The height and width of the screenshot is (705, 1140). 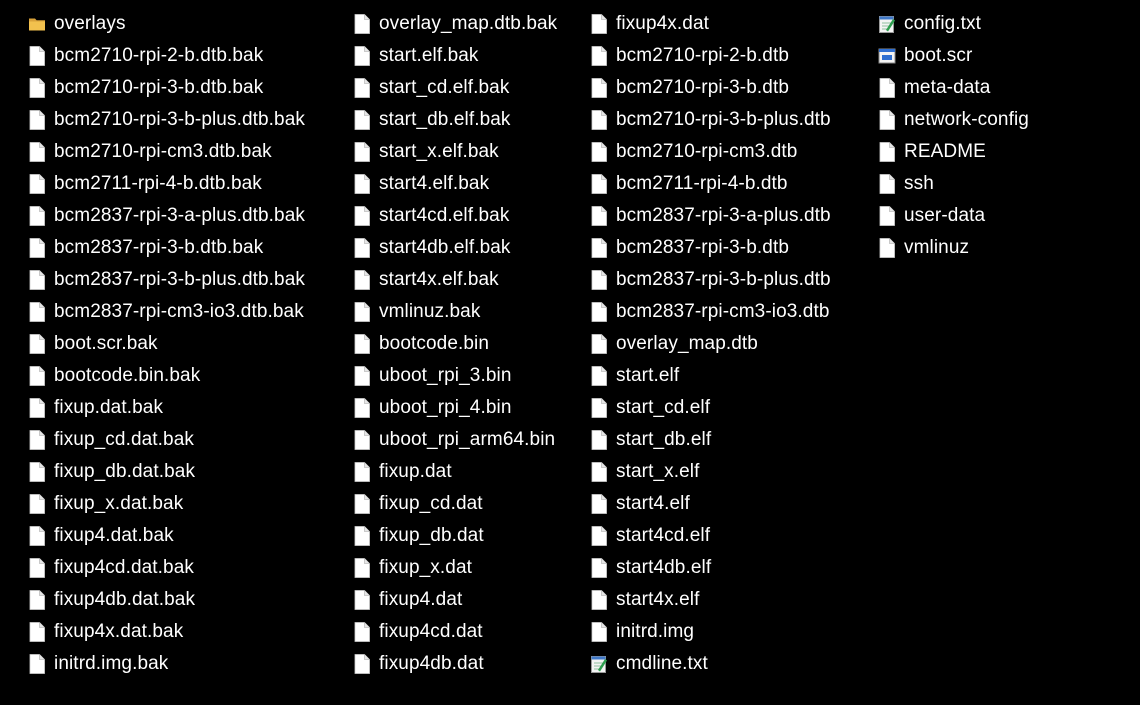 What do you see at coordinates (599, 664) in the screenshot?
I see `notepad-icon` at bounding box center [599, 664].